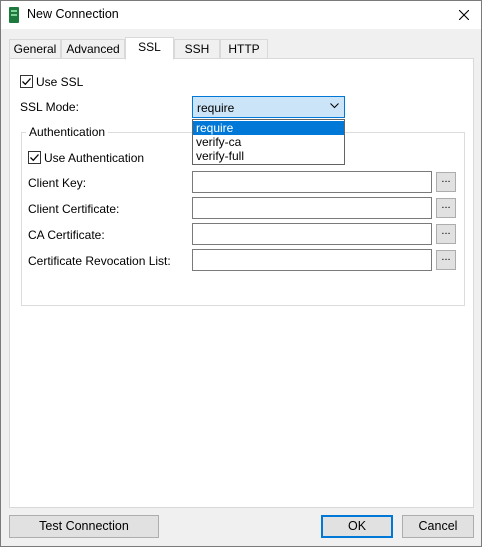  I want to click on app-icon, so click(14, 15).